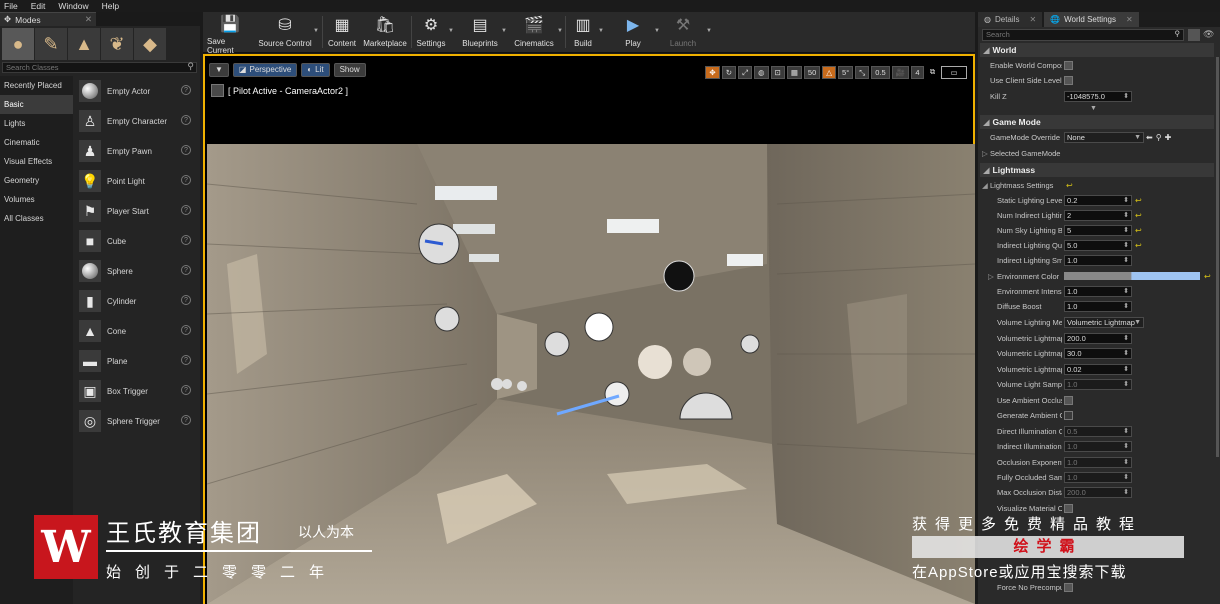 The width and height of the screenshot is (1220, 604). Describe the element at coordinates (777, 72) in the screenshot. I see `surface-snap-icon: ⊡` at that location.